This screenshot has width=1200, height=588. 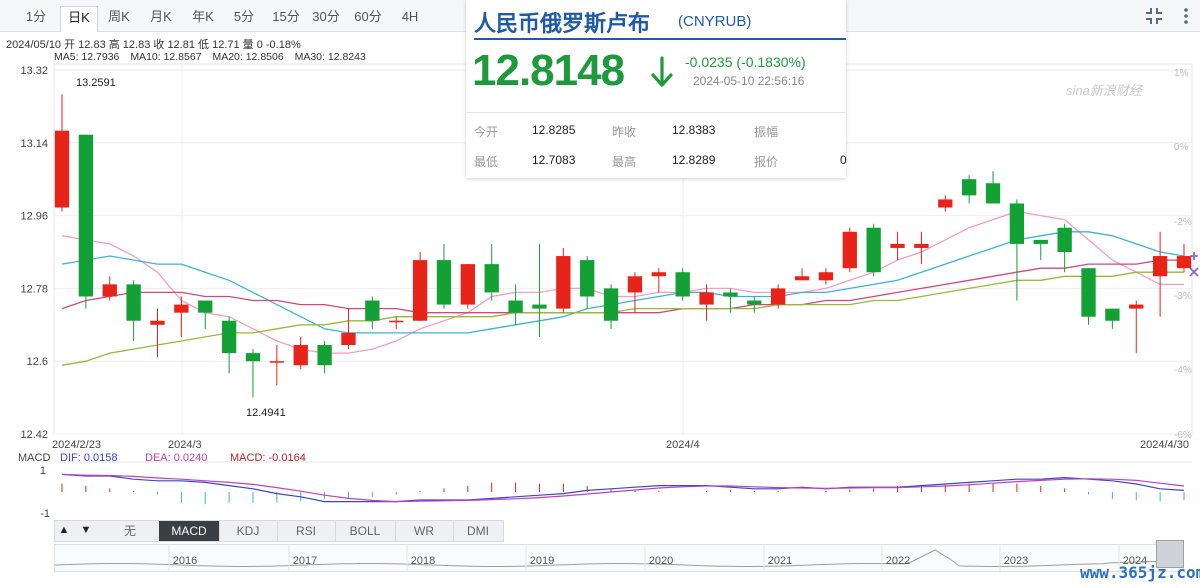 What do you see at coordinates (766, 132) in the screenshot?
I see `stat-label: 振幅` at bounding box center [766, 132].